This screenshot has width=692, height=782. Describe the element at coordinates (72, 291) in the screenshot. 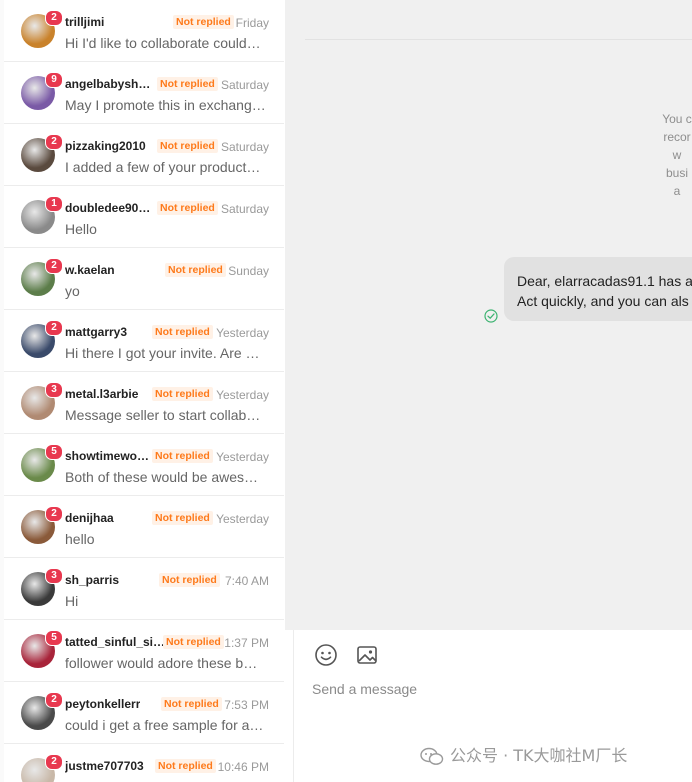

I see `message-preview: yo` at that location.